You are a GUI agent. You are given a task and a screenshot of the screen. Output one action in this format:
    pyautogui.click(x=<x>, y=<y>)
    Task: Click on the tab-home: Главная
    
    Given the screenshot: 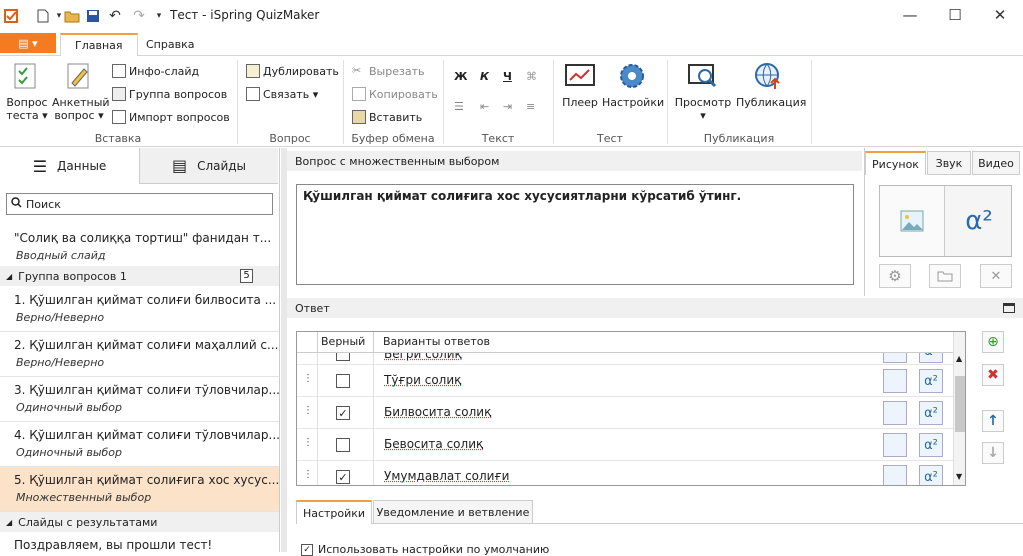 What is the action you would take?
    pyautogui.click(x=99, y=44)
    